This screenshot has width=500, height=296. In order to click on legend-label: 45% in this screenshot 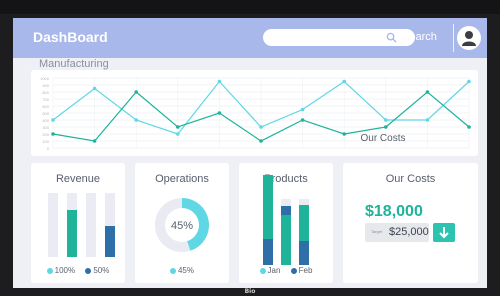, I will do `click(185, 270)`.